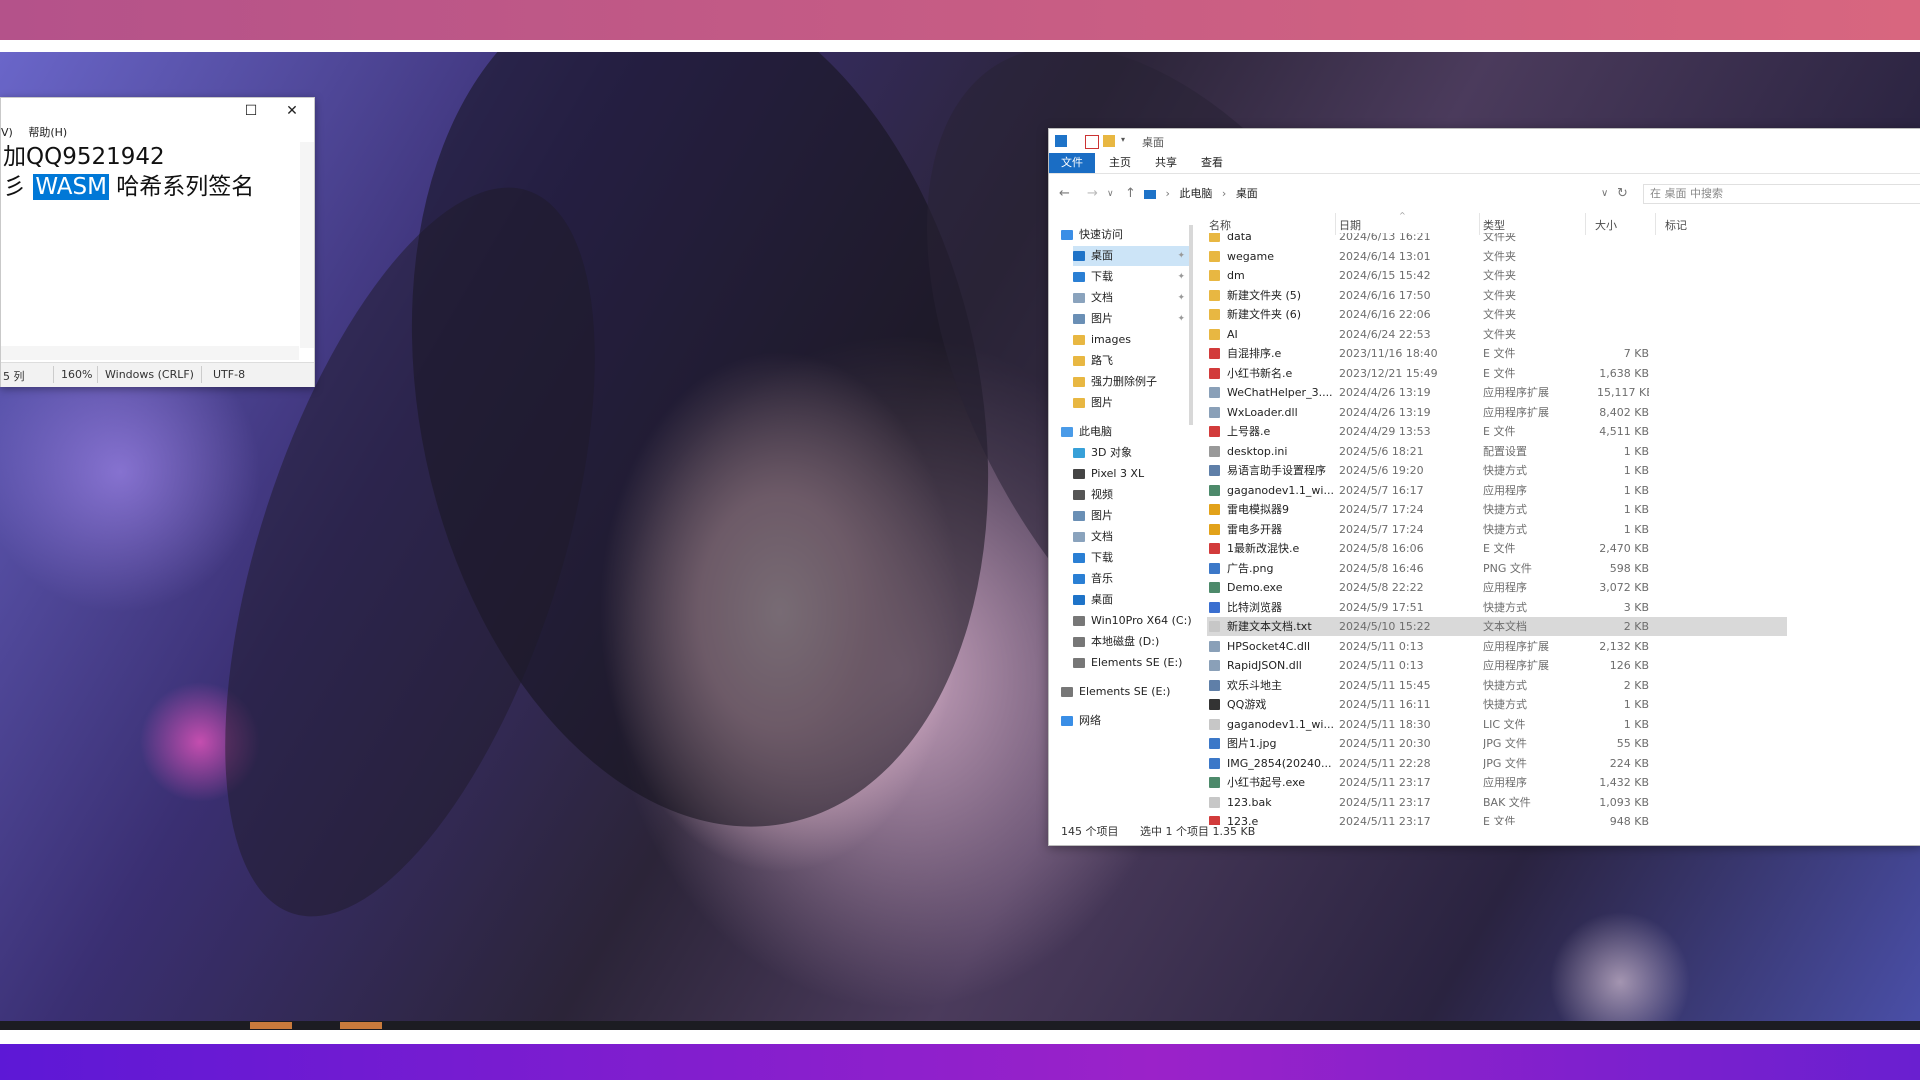  What do you see at coordinates (1132, 621) in the screenshot?
I see `sidebar-item: Win10Pro X64 (C:)` at bounding box center [1132, 621].